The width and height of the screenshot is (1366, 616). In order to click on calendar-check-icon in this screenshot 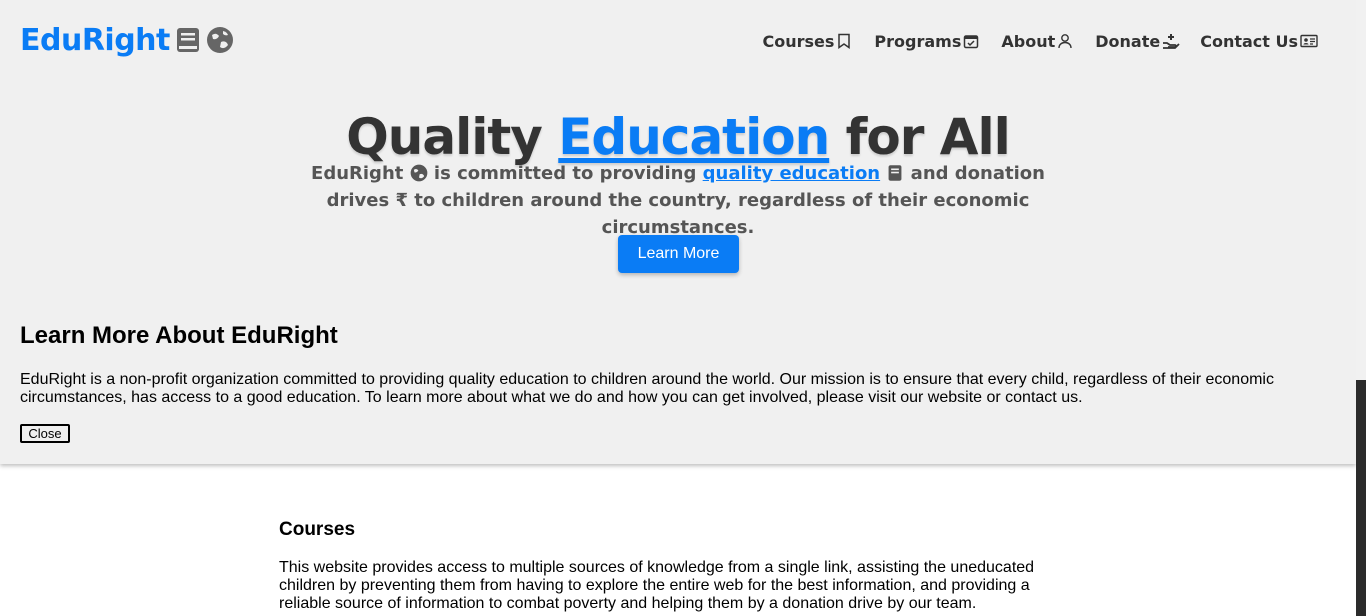, I will do `click(971, 41)`.